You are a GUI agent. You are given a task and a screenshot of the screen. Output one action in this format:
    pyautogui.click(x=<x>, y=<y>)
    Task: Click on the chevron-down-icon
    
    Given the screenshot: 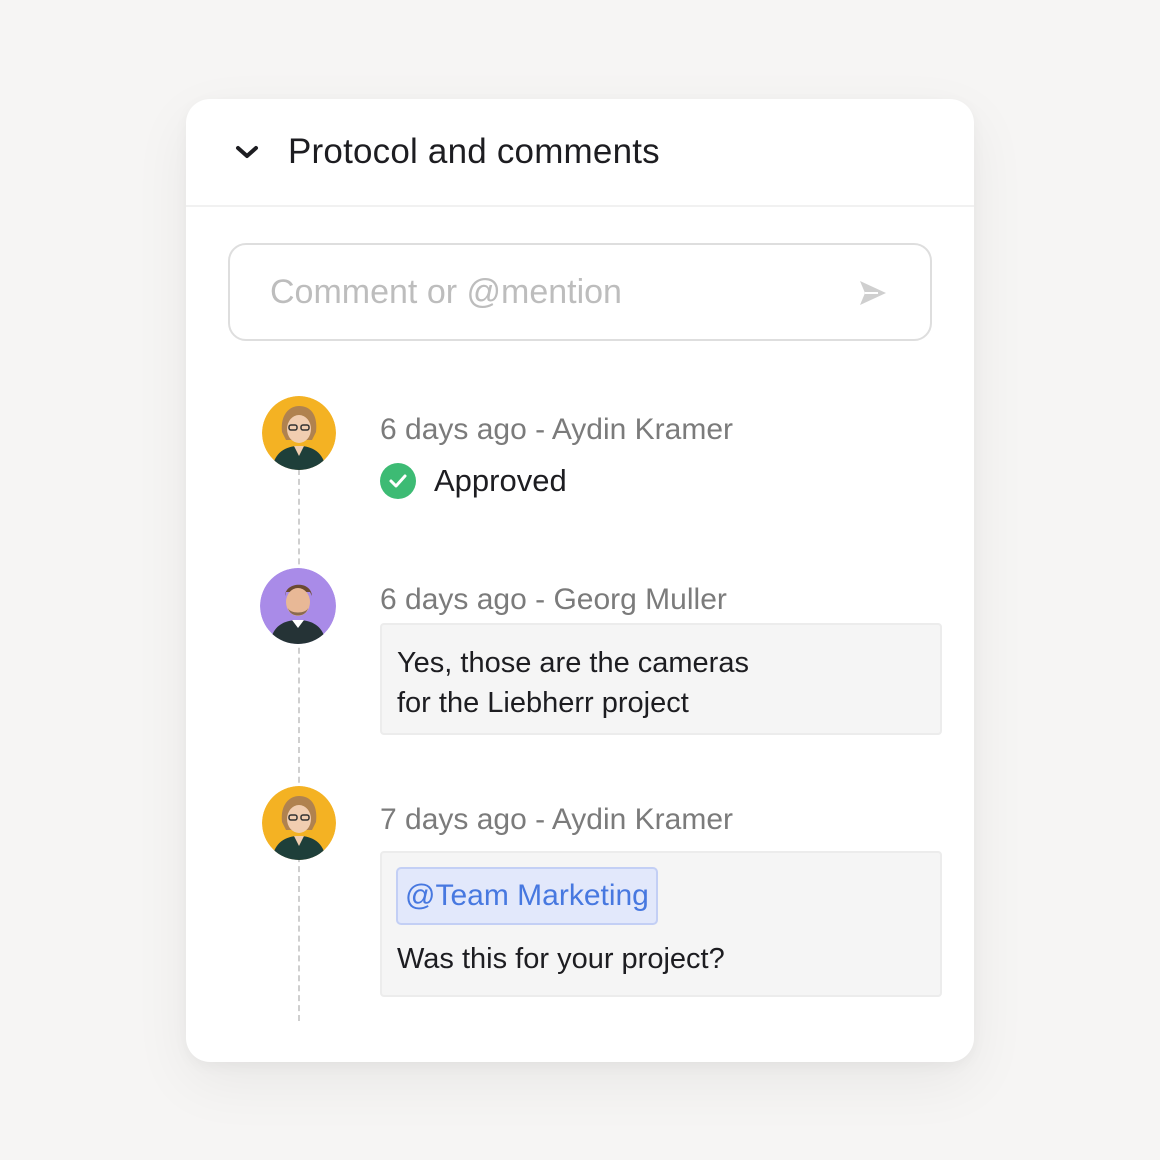 What is the action you would take?
    pyautogui.click(x=247, y=152)
    